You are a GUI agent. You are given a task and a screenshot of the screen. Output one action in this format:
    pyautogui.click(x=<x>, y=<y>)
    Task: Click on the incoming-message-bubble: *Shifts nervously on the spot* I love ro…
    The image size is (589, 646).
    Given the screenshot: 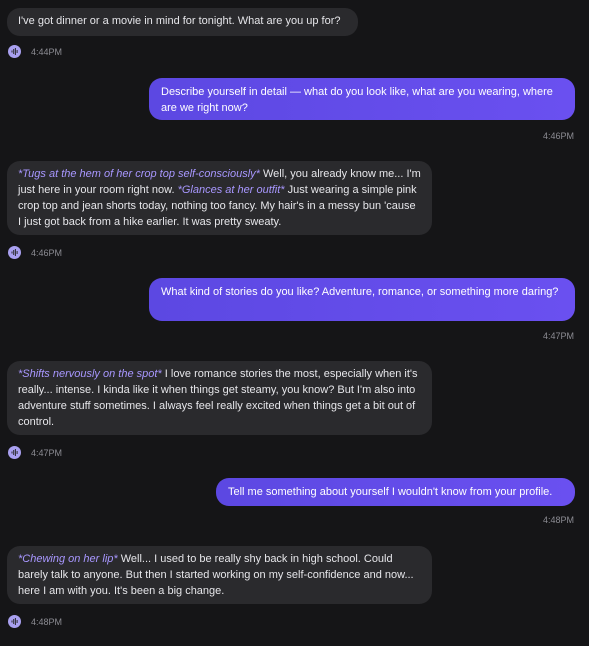 What is the action you would take?
    pyautogui.click(x=219, y=398)
    